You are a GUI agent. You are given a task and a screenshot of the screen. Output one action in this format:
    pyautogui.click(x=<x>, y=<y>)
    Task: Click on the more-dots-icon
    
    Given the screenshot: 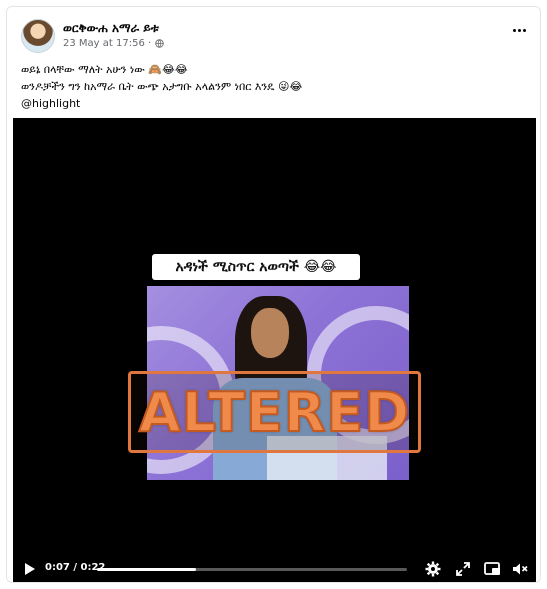 What is the action you would take?
    pyautogui.click(x=519, y=30)
    